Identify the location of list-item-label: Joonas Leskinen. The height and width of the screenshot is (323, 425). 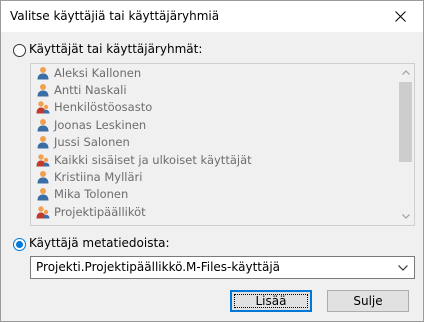
(100, 124).